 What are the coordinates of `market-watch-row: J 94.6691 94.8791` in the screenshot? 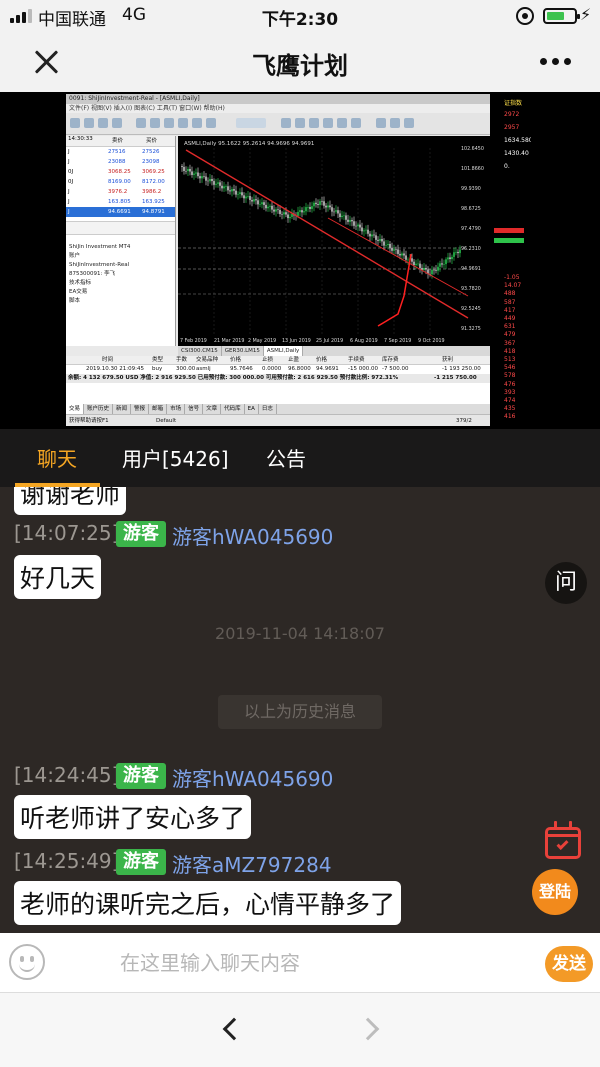 It's located at (120, 212).